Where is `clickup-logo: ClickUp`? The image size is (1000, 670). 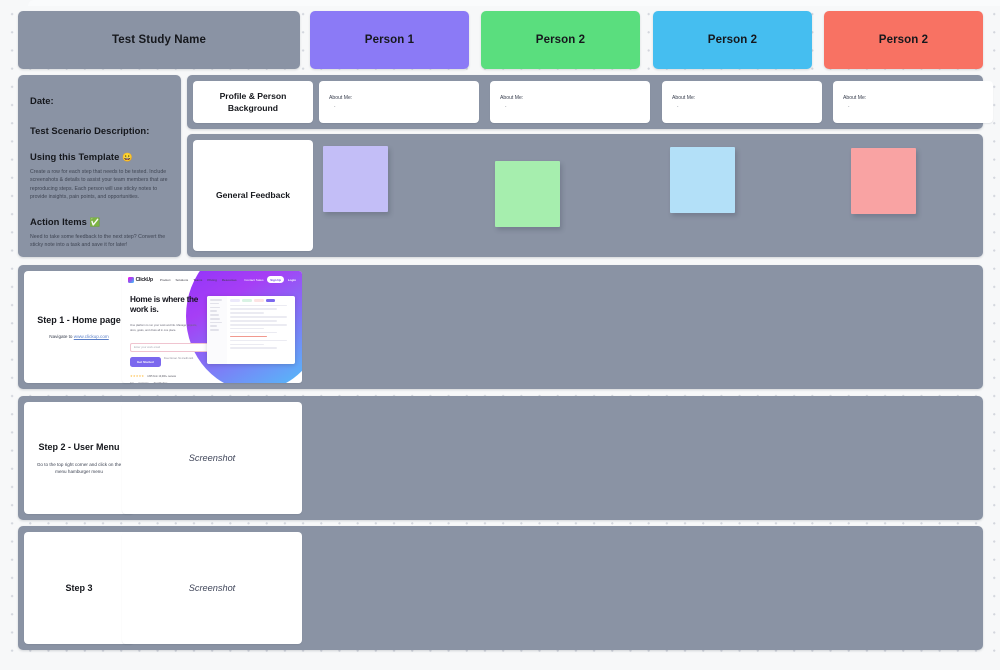
clickup-logo: ClickUp is located at coordinates (140, 279).